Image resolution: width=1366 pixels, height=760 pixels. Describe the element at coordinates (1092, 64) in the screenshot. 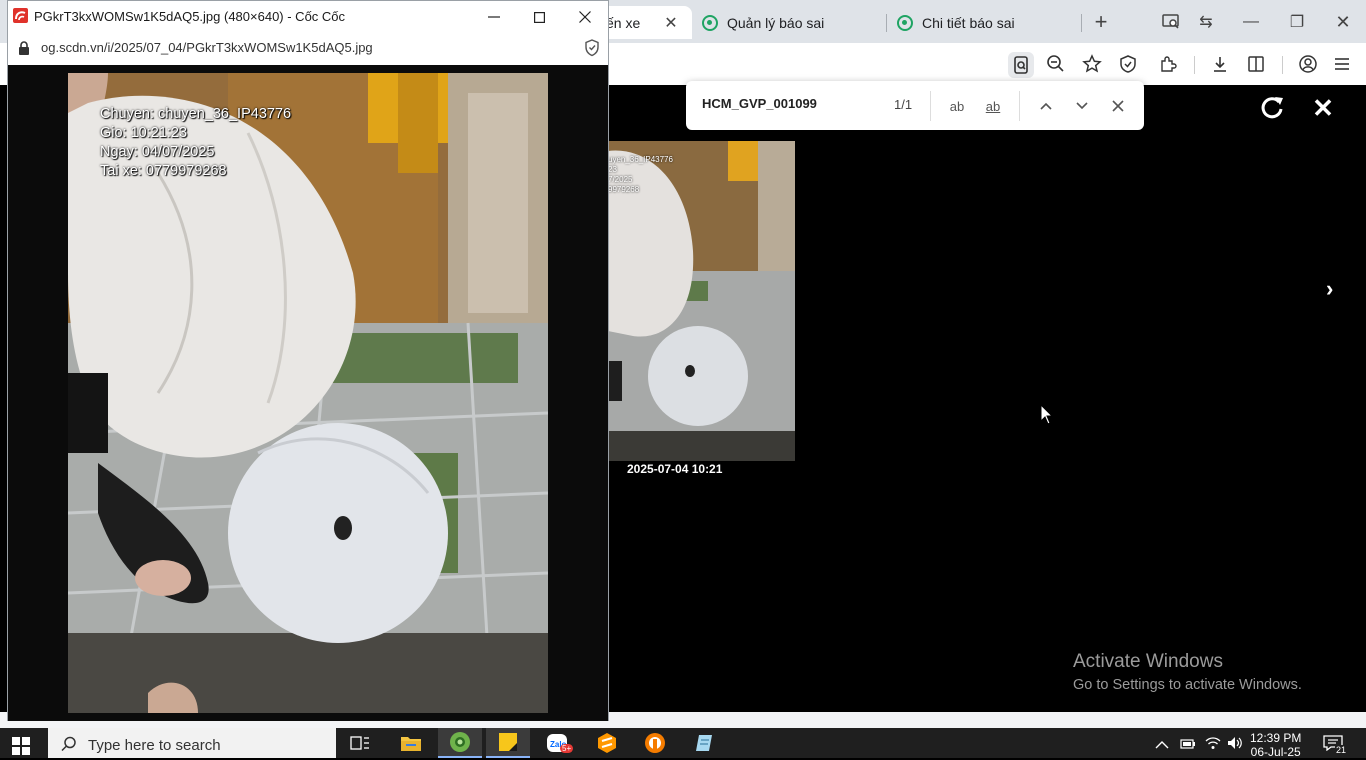

I see `bookmark-star-icon` at that location.